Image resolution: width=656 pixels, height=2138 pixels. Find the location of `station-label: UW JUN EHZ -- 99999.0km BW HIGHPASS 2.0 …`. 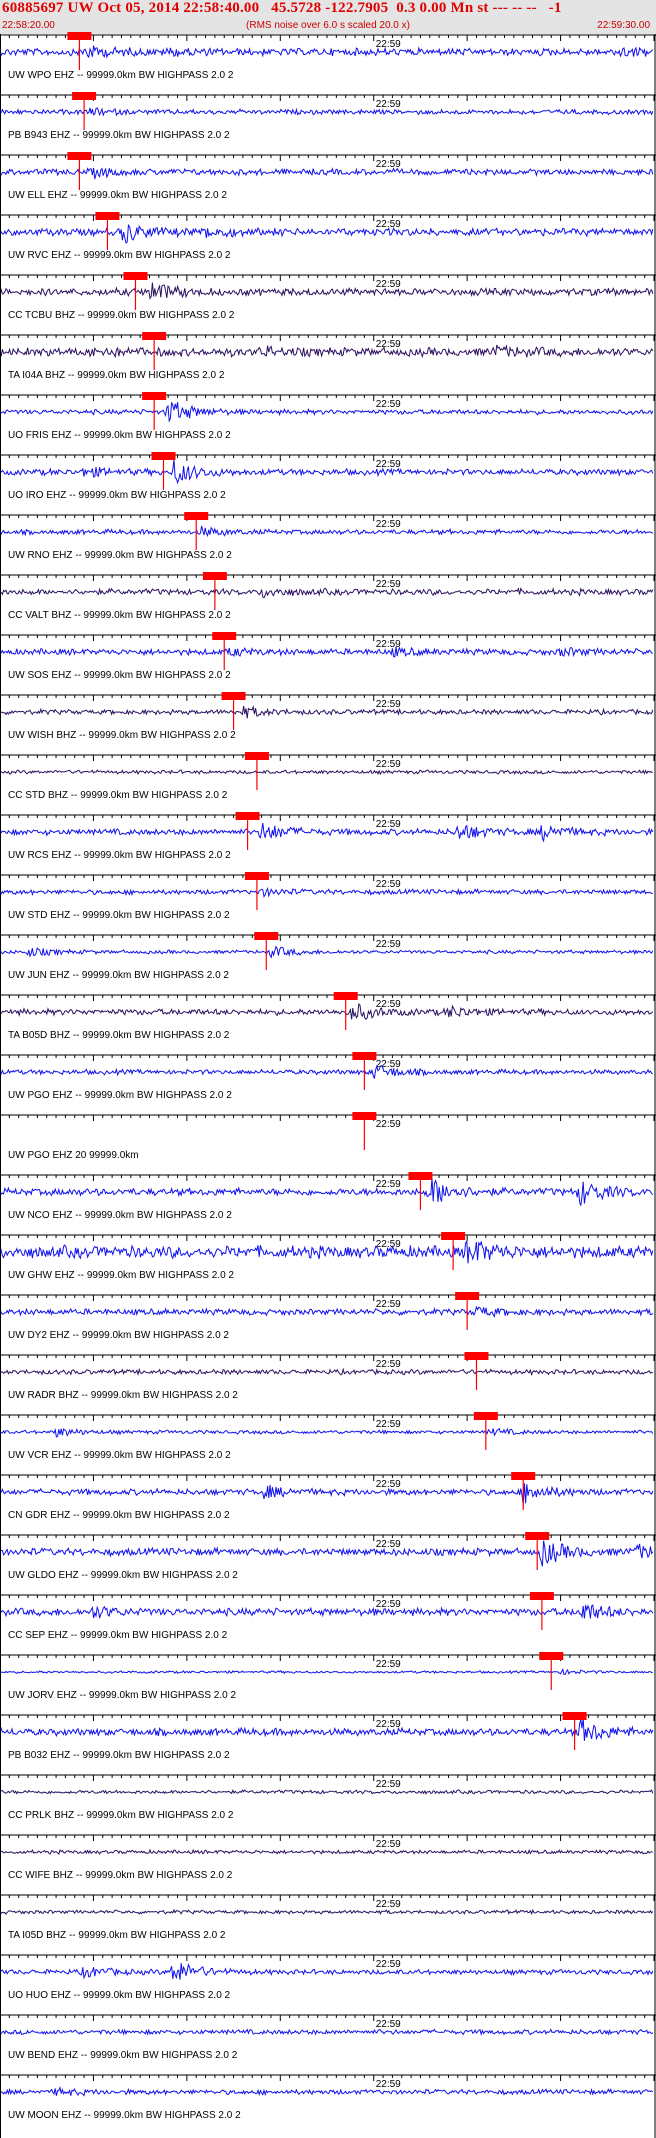

station-label: UW JUN EHZ -- 99999.0km BW HIGHPASS 2.0 … is located at coordinates (118, 975).